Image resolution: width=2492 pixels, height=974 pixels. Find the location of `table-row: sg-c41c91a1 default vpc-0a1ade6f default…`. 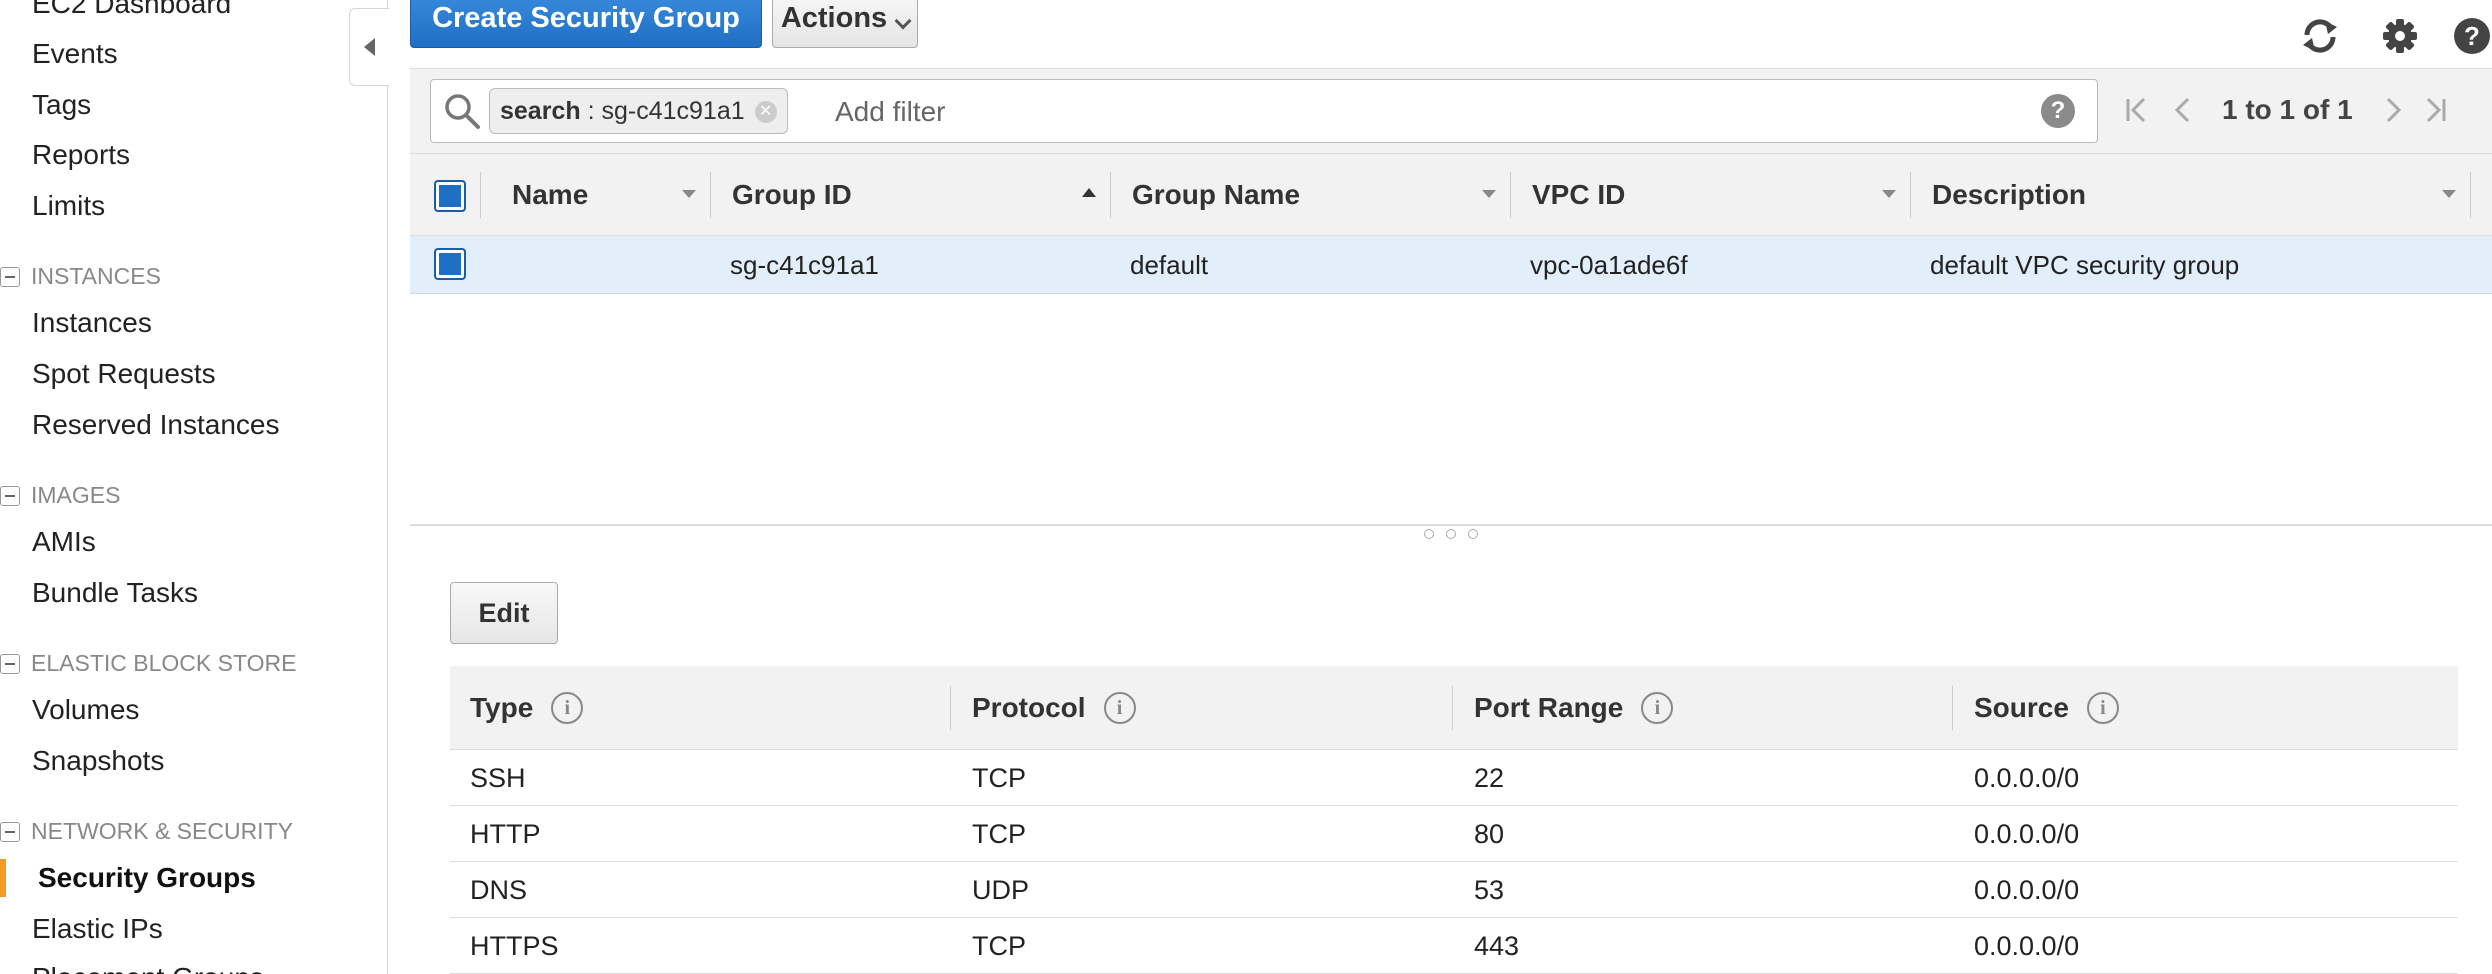

table-row: sg-c41c91a1 default vpc-0a1ade6f default… is located at coordinates (1451, 265).